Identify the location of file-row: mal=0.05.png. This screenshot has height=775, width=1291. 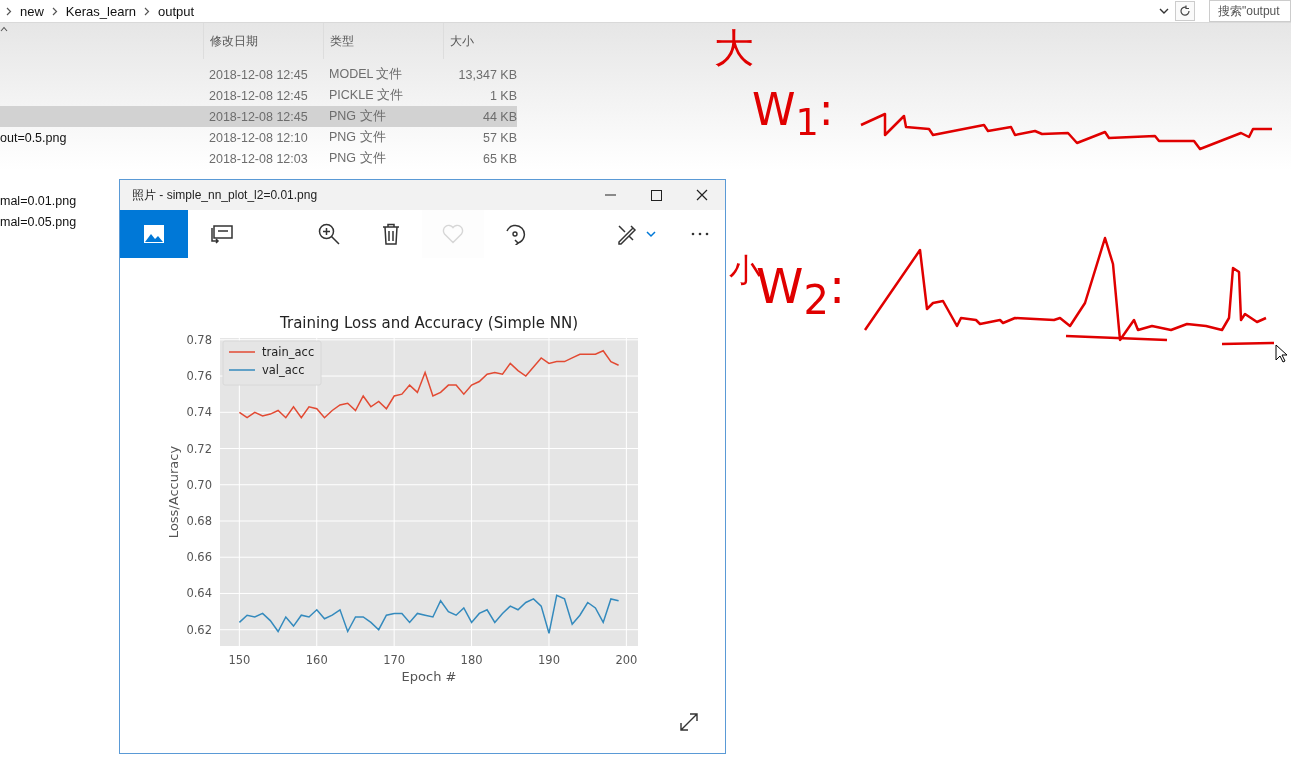
(59, 221).